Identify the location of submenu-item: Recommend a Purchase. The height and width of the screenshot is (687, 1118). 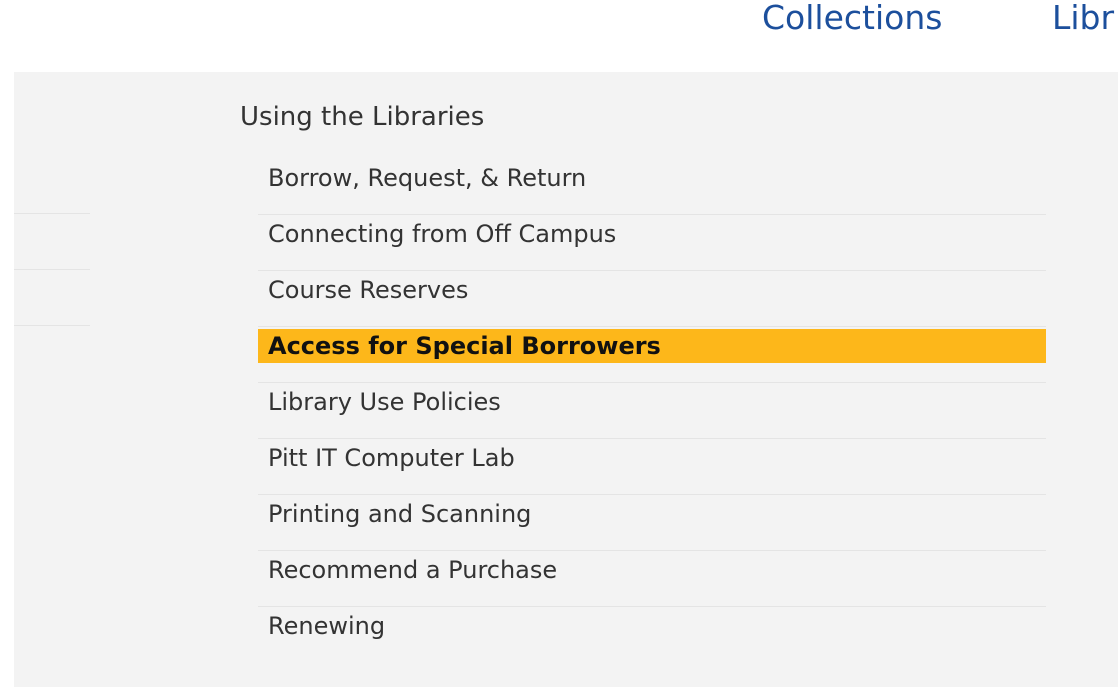
(652, 579).